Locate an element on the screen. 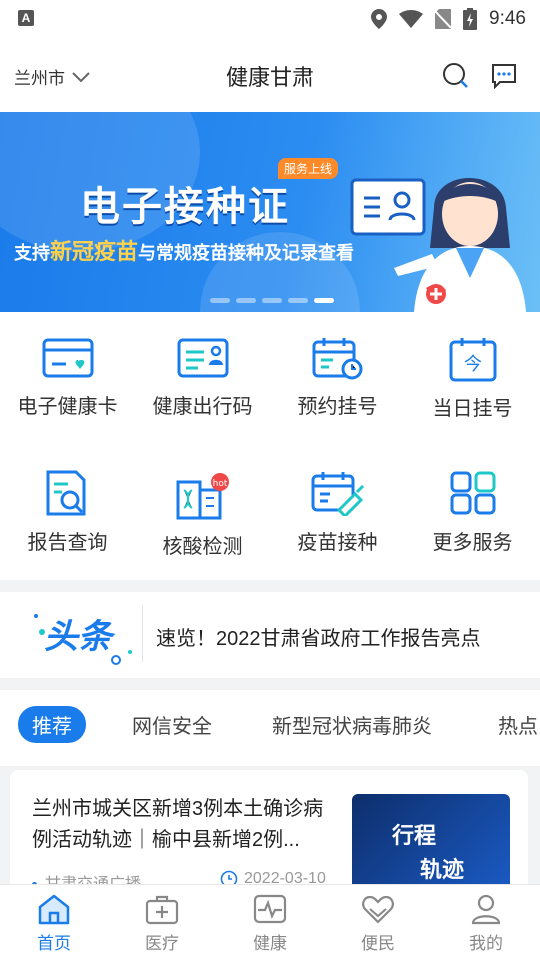 This screenshot has height=961, width=540. nav-home: 首页 is located at coordinates (54, 923).